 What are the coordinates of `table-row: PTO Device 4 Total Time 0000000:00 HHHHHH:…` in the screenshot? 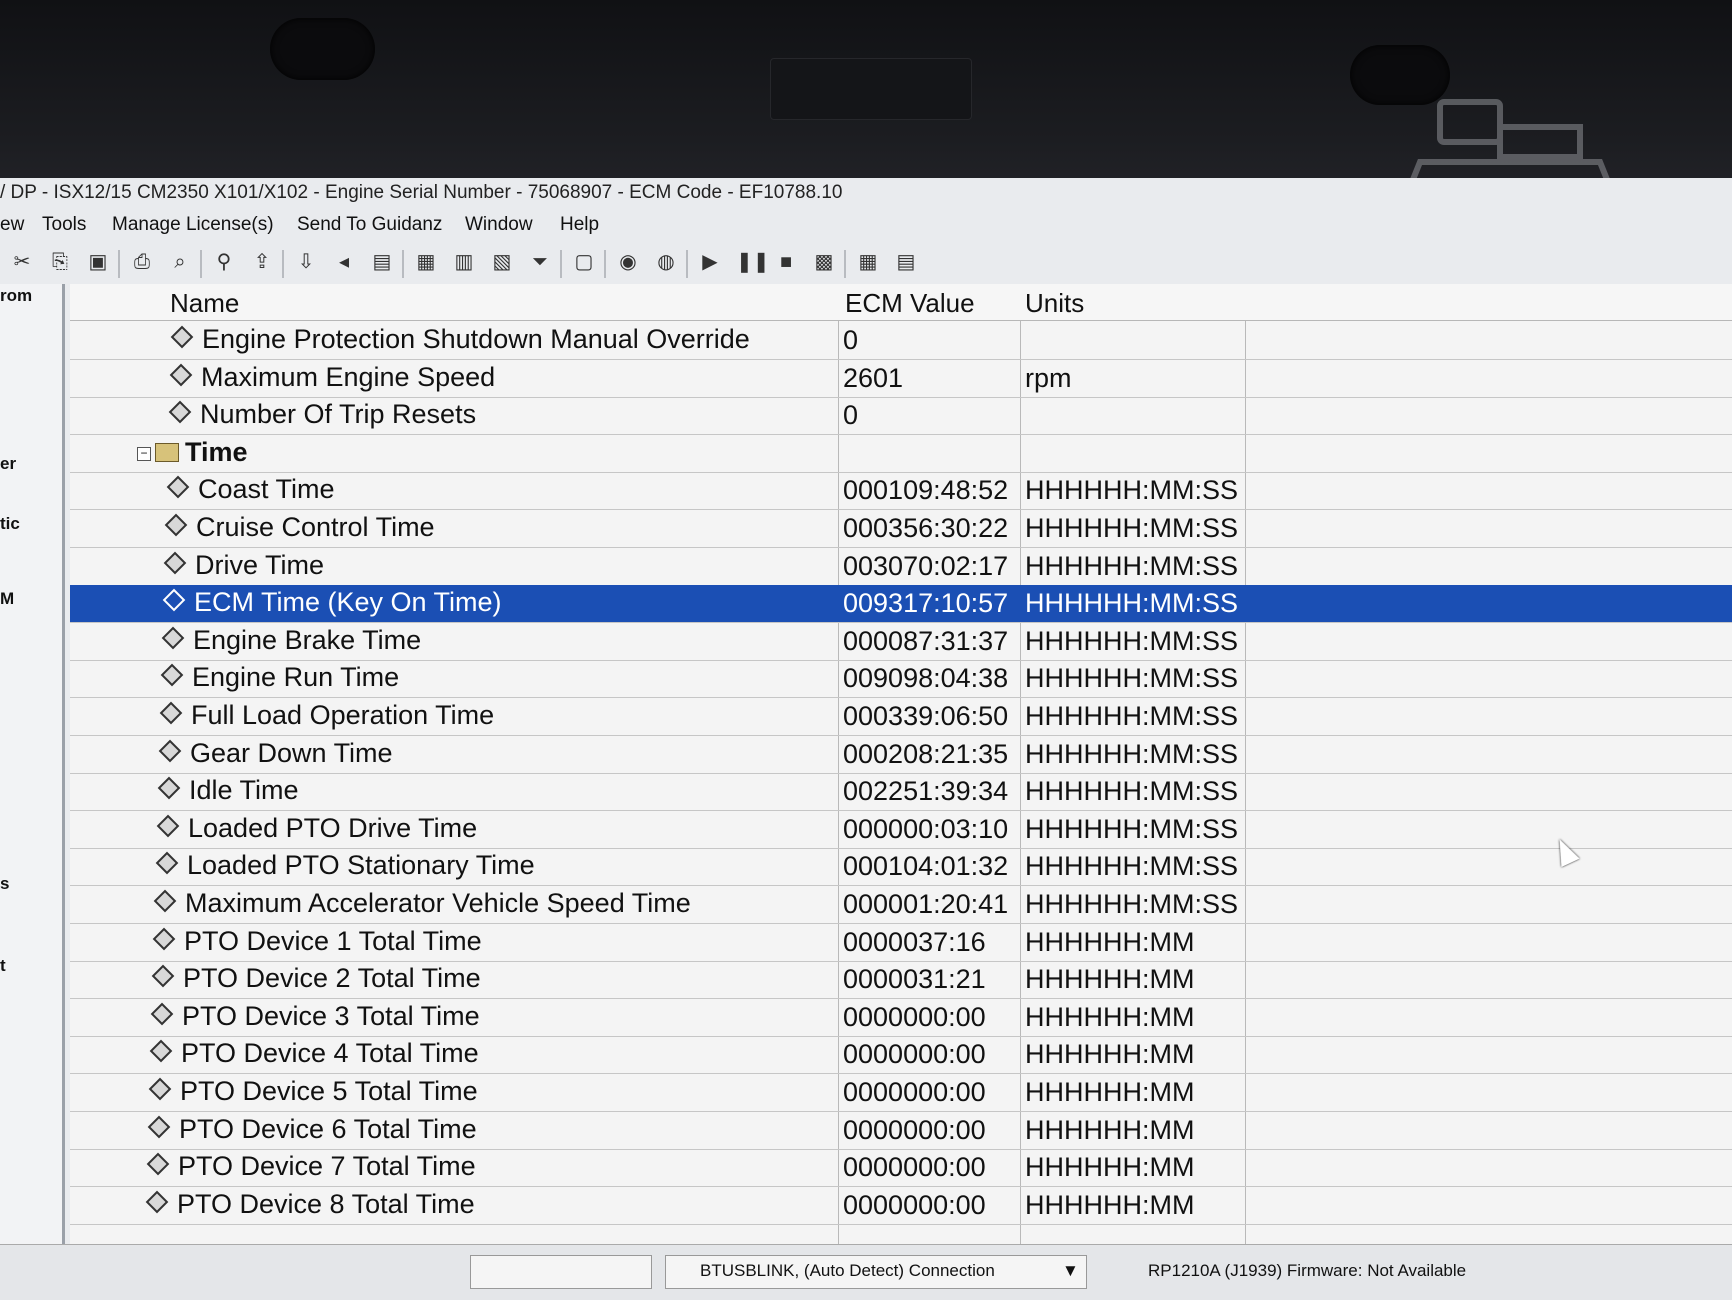 It's located at (901, 1055).